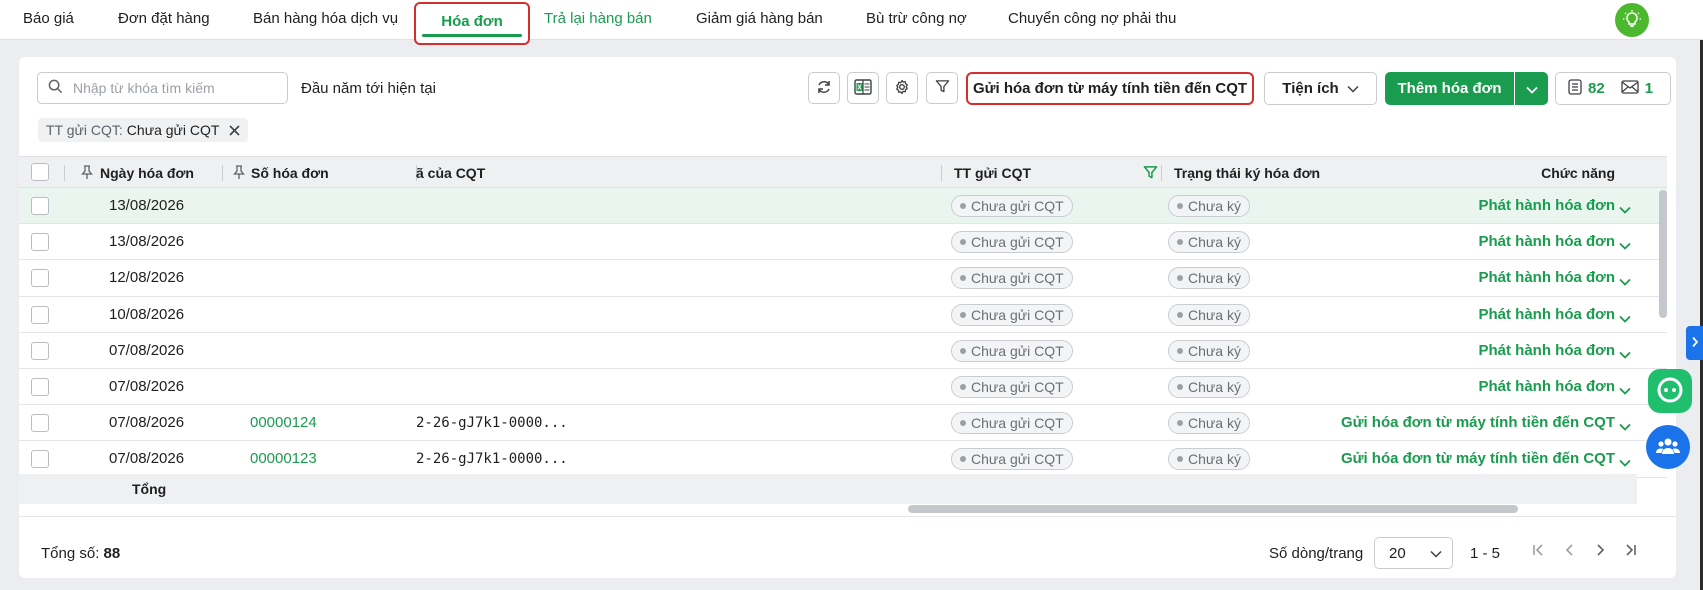 Image resolution: width=1703 pixels, height=590 pixels. Describe the element at coordinates (325, 20) in the screenshot. I see `tab-ban-hang: Bán hàng hóa dịch vụ` at that location.